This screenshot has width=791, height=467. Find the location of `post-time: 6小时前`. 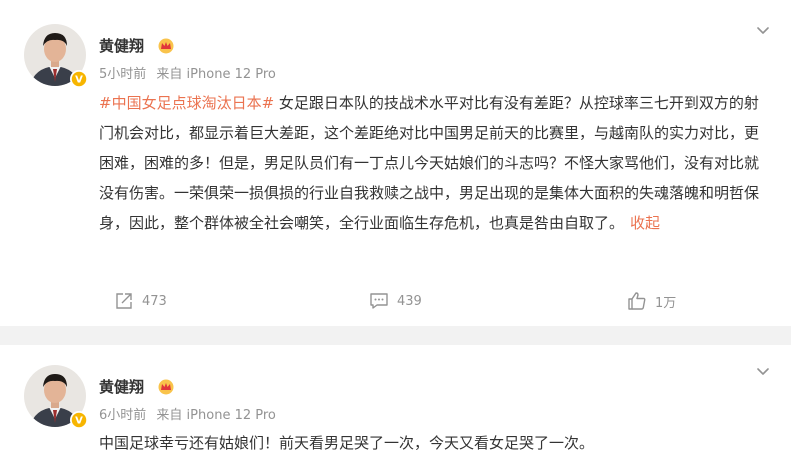

post-time: 6小时前 is located at coordinates (122, 415).